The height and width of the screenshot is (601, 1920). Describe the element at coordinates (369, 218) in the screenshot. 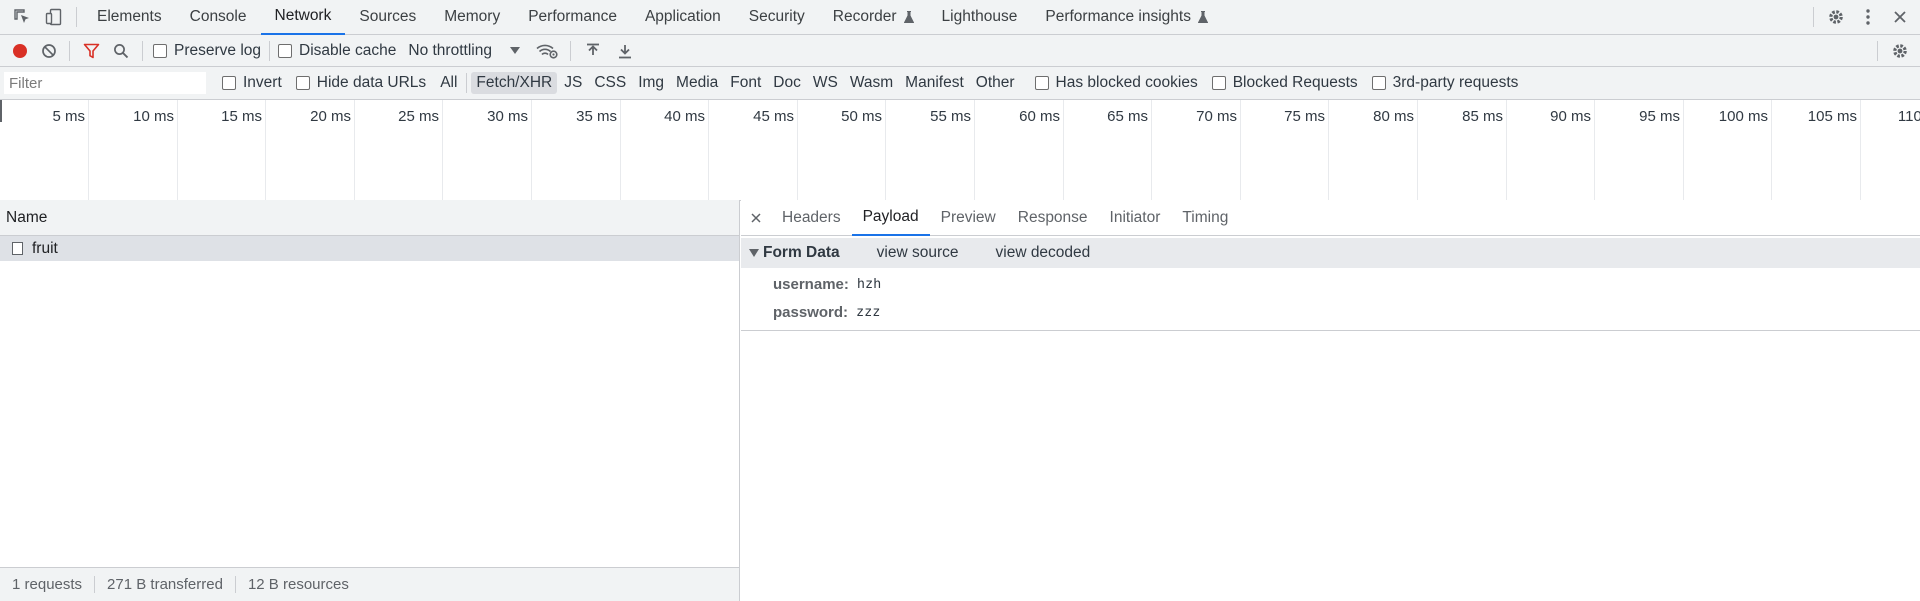

I see `name-column-header: Name` at that location.